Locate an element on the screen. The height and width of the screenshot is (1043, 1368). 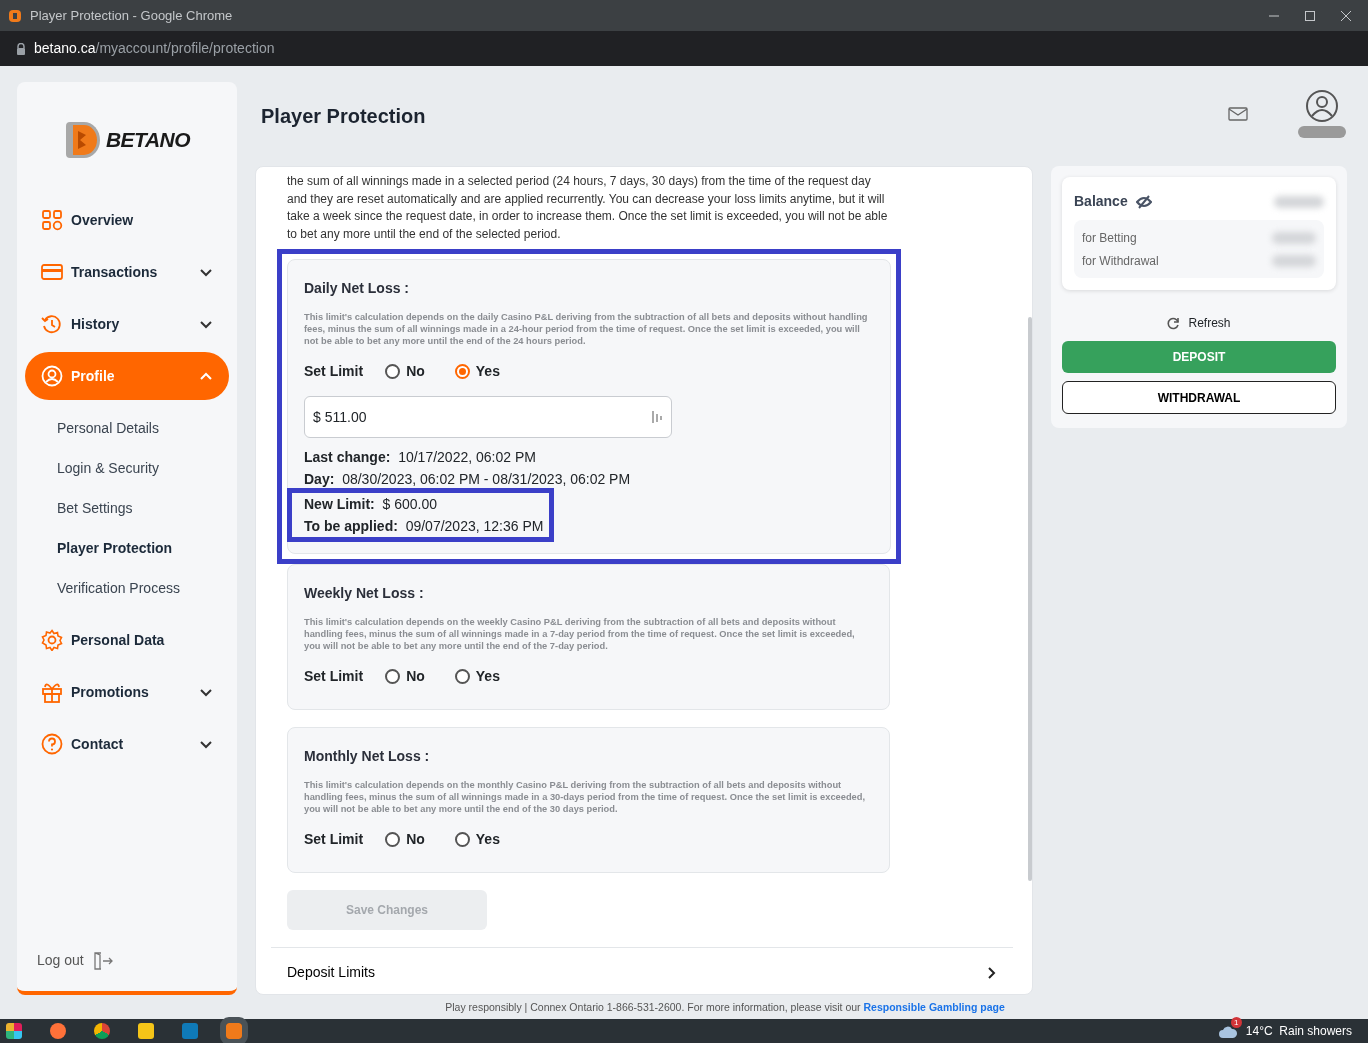
logout-link: Log out is located at coordinates (60, 960).